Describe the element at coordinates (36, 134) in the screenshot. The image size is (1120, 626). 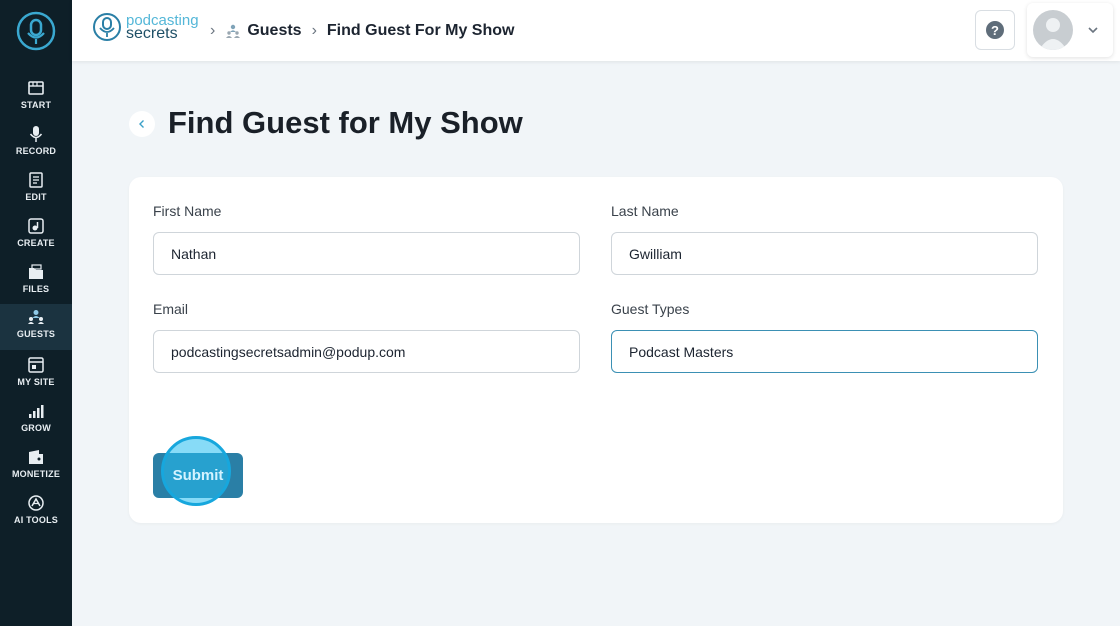
I see `microphone-icon` at that location.